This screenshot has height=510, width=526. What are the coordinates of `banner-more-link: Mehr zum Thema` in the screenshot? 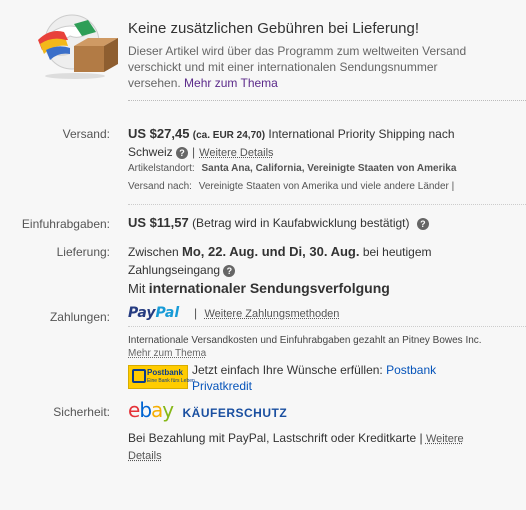 It's located at (231, 83).